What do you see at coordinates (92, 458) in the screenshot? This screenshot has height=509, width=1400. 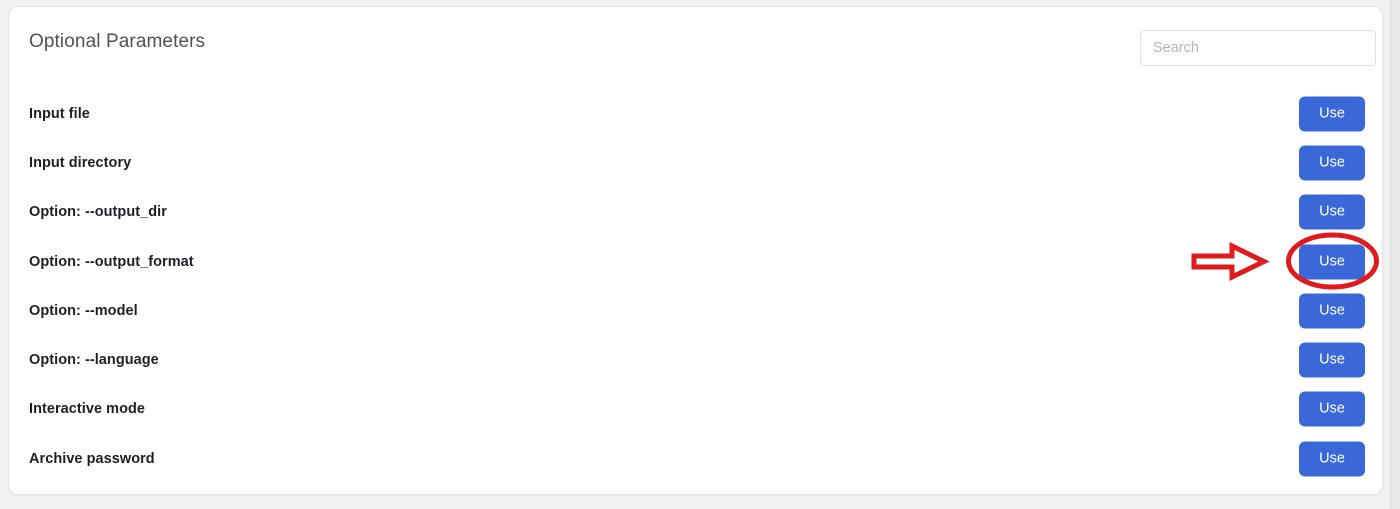 I see `parameter-label: Archive password` at bounding box center [92, 458].